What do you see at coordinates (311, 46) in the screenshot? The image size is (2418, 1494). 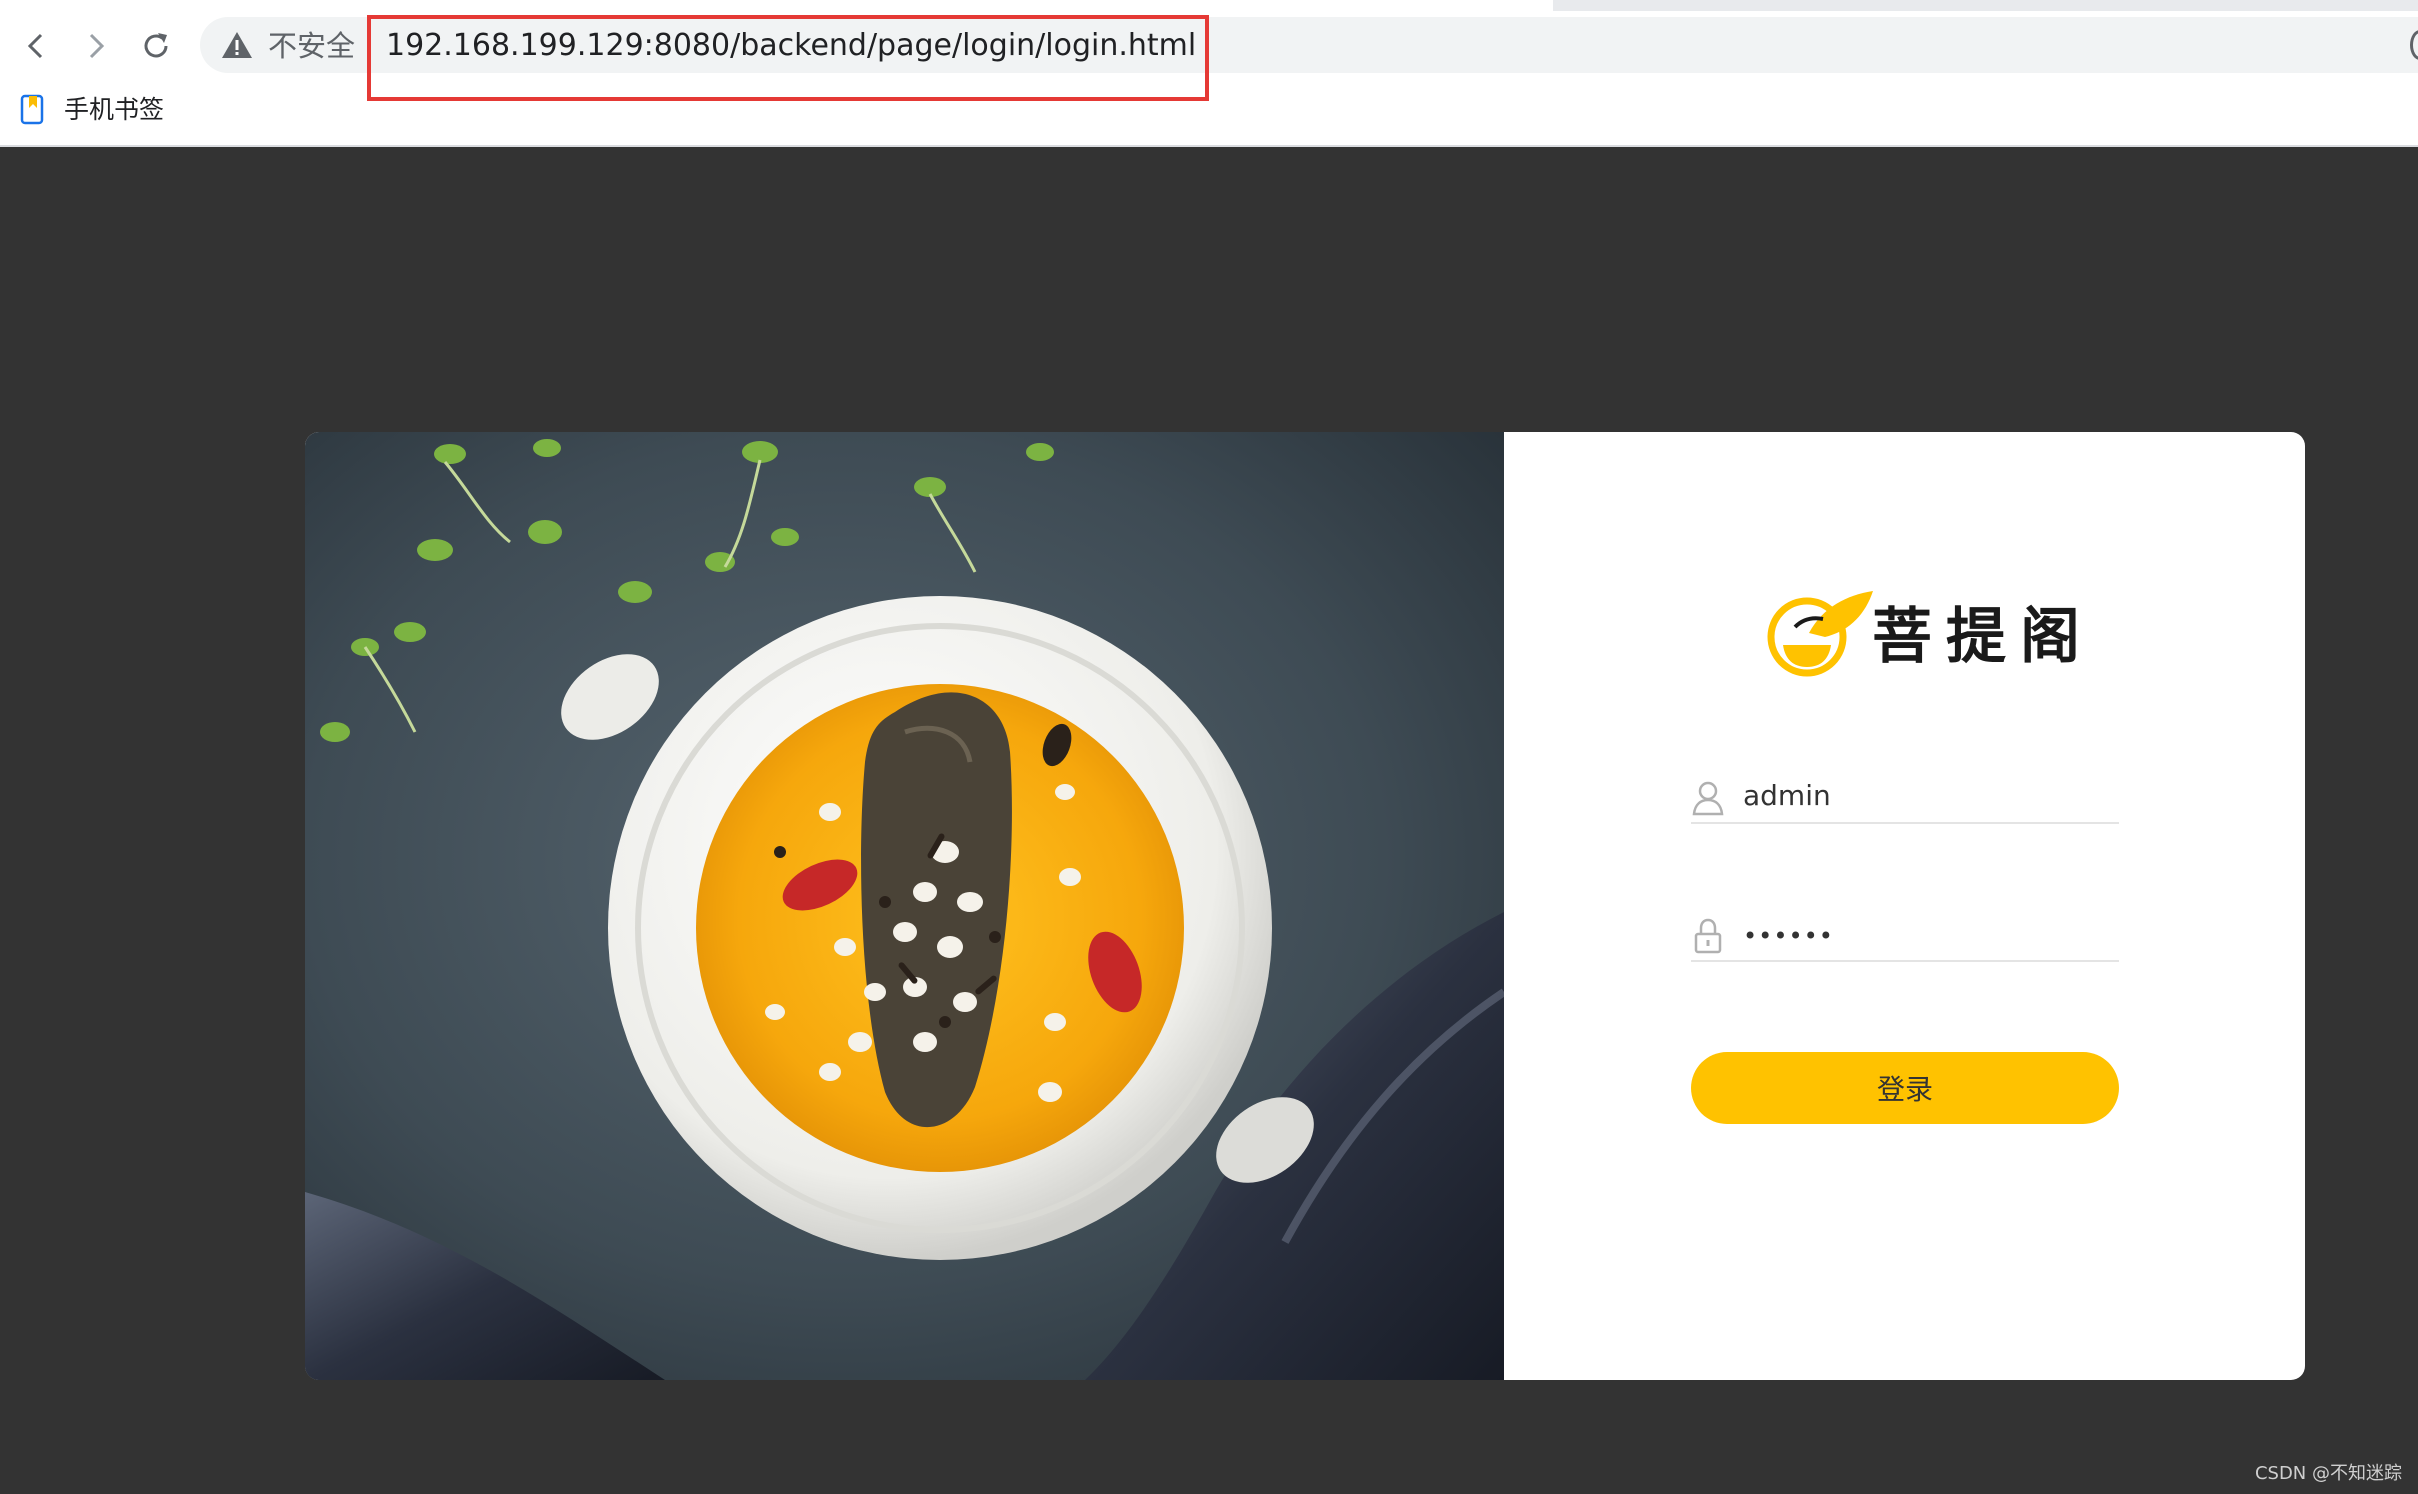 I see `security-indicator: 不安全` at bounding box center [311, 46].